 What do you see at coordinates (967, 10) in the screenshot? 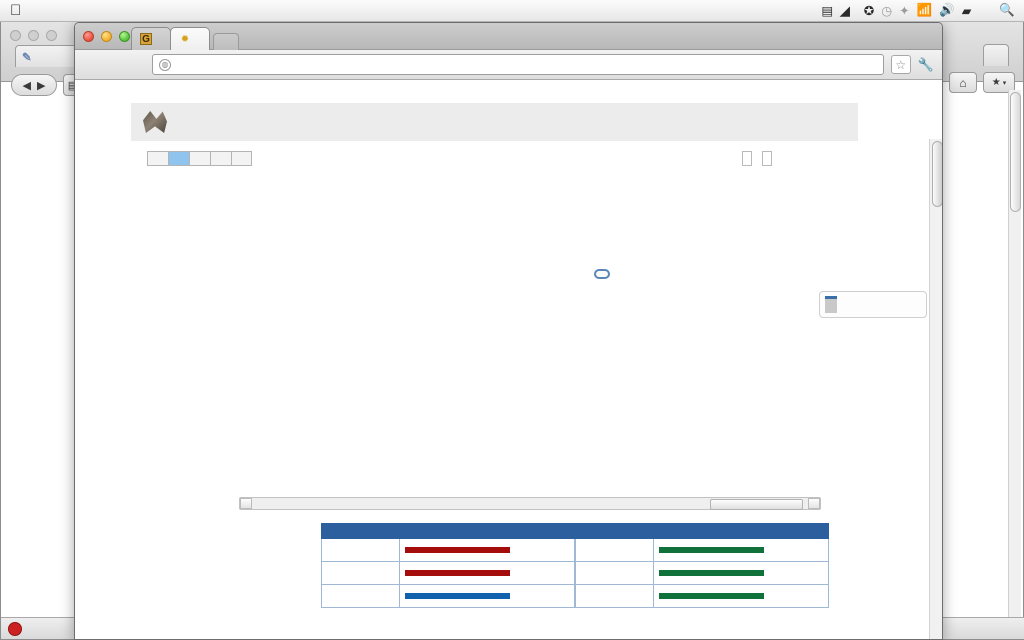
I see `battery-icon: ▰` at bounding box center [967, 10].